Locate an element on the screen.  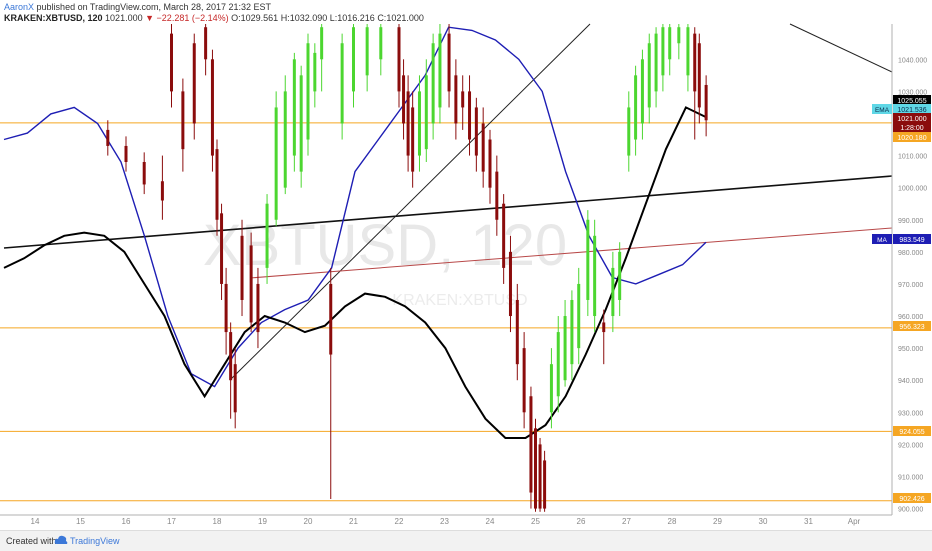
indicator-label-text: EMA is located at coordinates (882, 110).